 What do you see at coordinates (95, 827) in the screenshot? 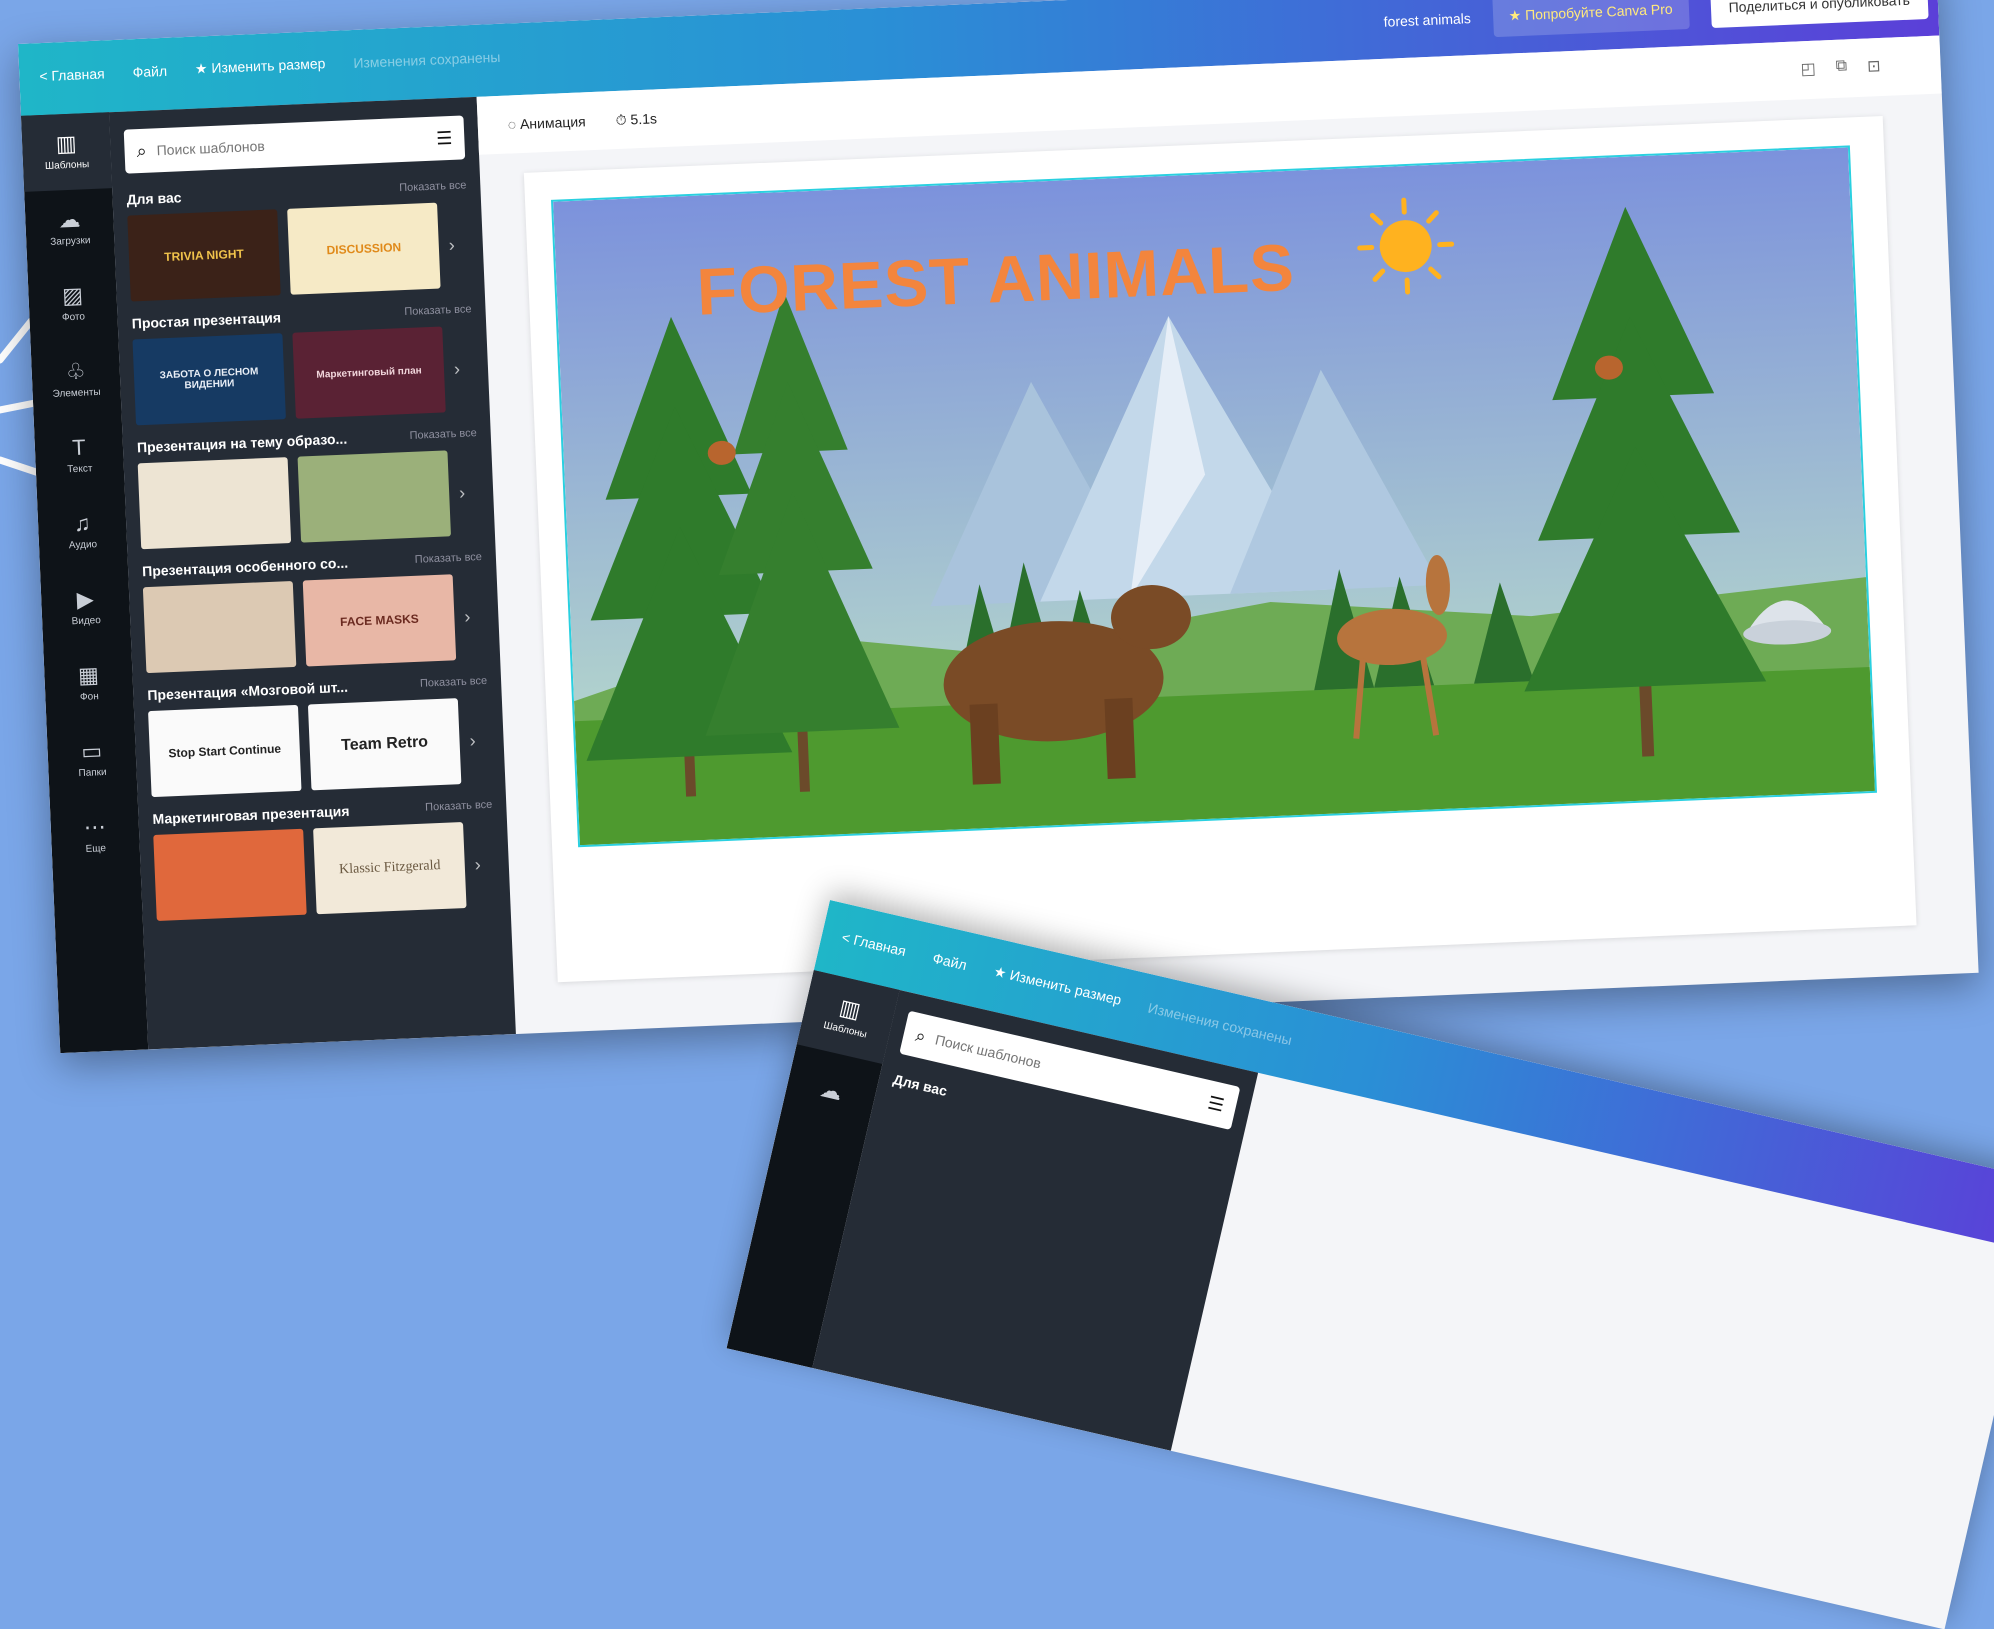
I see `more-icon: ⋯` at bounding box center [95, 827].